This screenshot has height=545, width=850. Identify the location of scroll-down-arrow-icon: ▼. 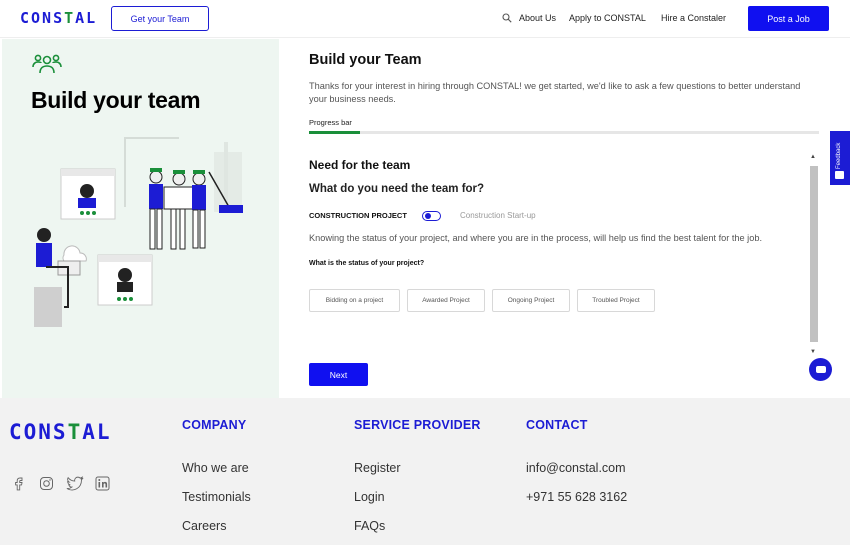
(813, 352).